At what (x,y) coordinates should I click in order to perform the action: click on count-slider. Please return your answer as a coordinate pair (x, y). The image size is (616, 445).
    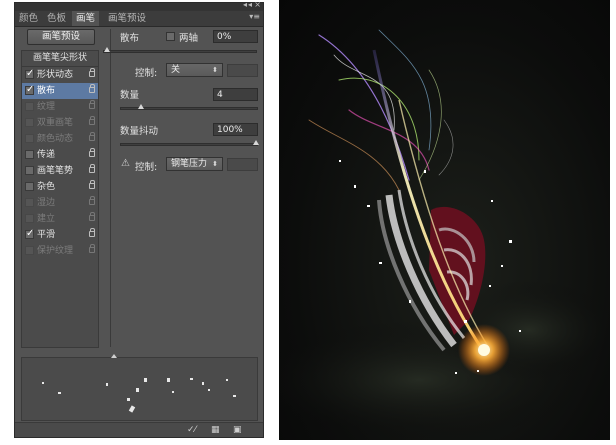
    Looking at the image, I should click on (189, 107).